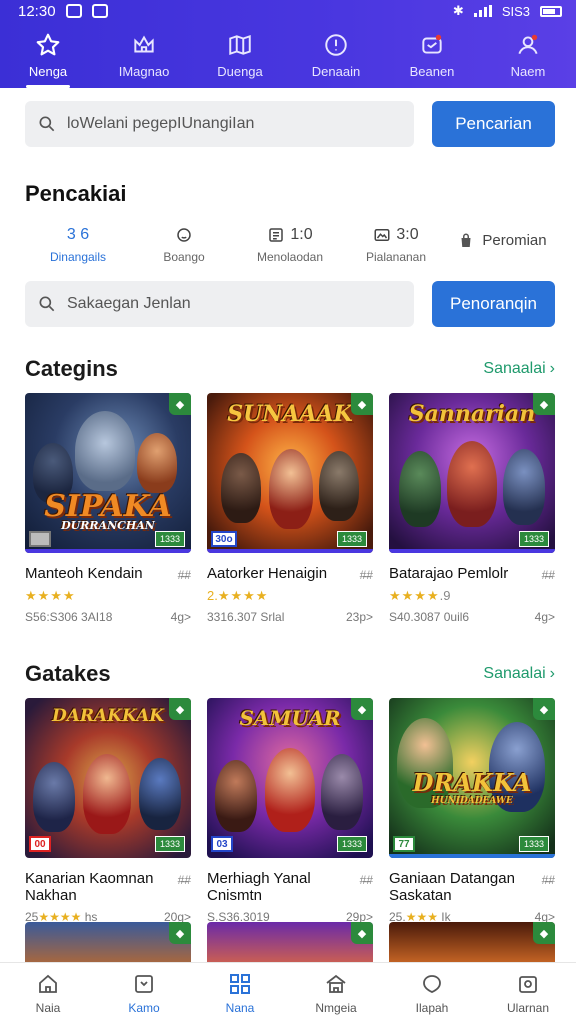 The image size is (576, 1024). What do you see at coordinates (184, 257) in the screenshot?
I see `filter-label: Boango` at bounding box center [184, 257].